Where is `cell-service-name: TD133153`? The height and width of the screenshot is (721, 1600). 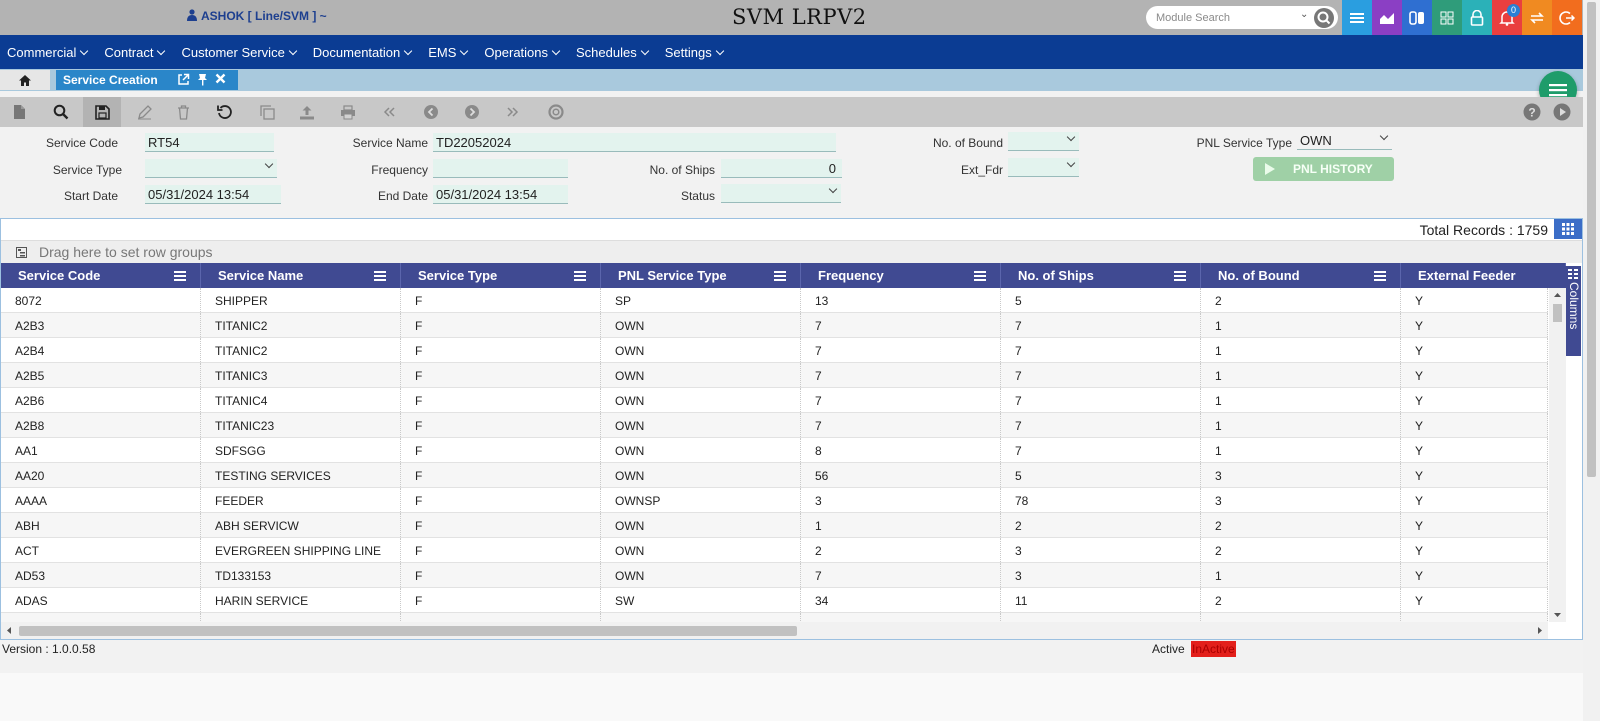 cell-service-name: TD133153 is located at coordinates (301, 575).